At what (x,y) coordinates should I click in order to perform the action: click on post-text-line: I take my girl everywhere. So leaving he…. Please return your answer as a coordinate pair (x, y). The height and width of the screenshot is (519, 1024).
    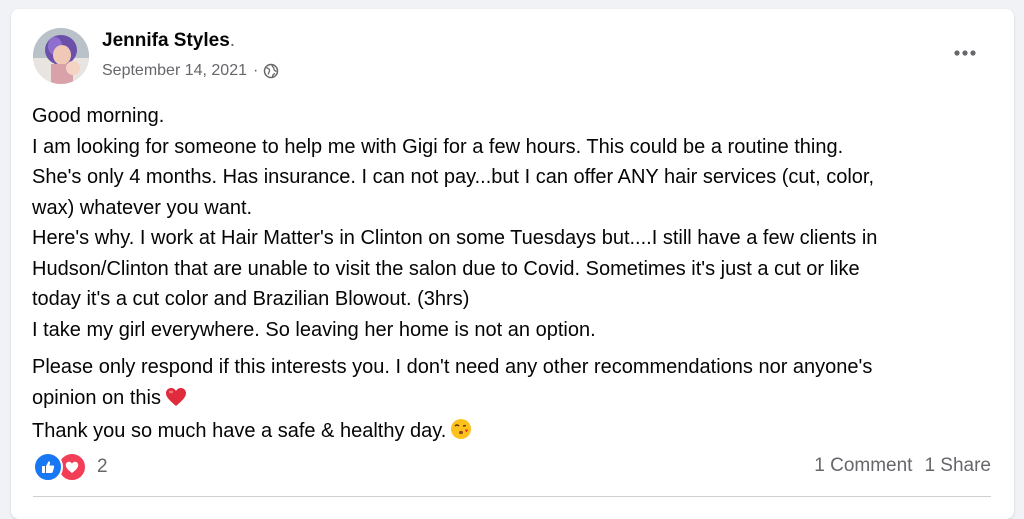
    Looking at the image, I should click on (314, 329).